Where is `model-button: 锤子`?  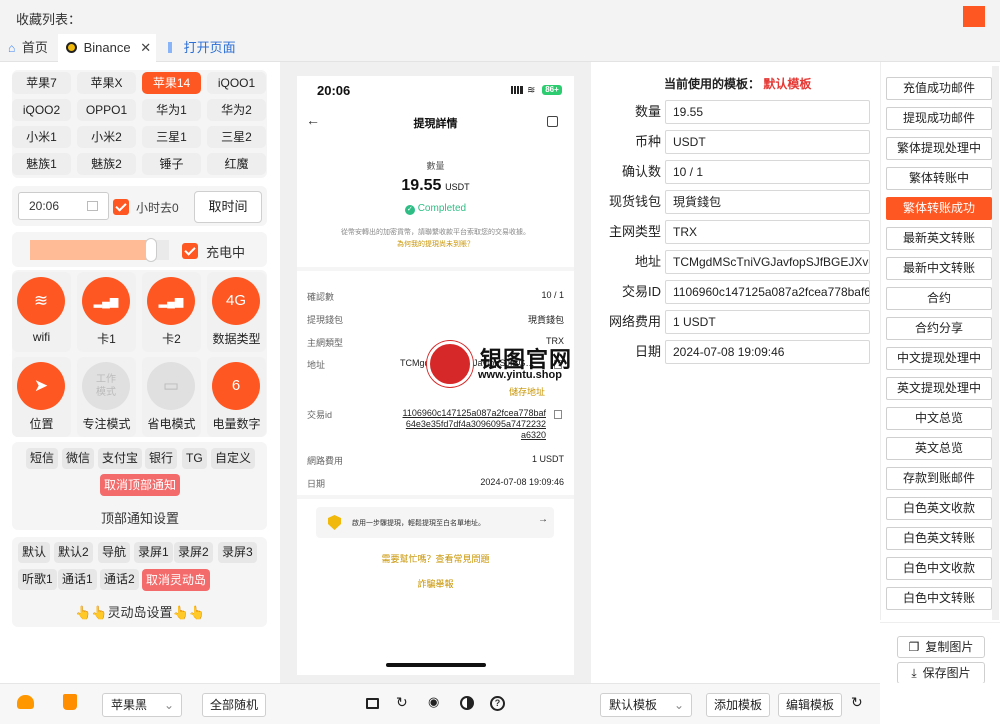
model-button: 锤子 is located at coordinates (171, 164).